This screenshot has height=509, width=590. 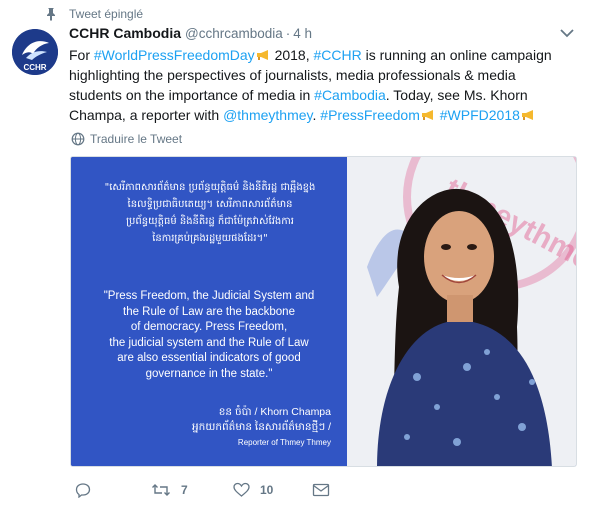 What do you see at coordinates (161, 490) in the screenshot?
I see `retweet-icon` at bounding box center [161, 490].